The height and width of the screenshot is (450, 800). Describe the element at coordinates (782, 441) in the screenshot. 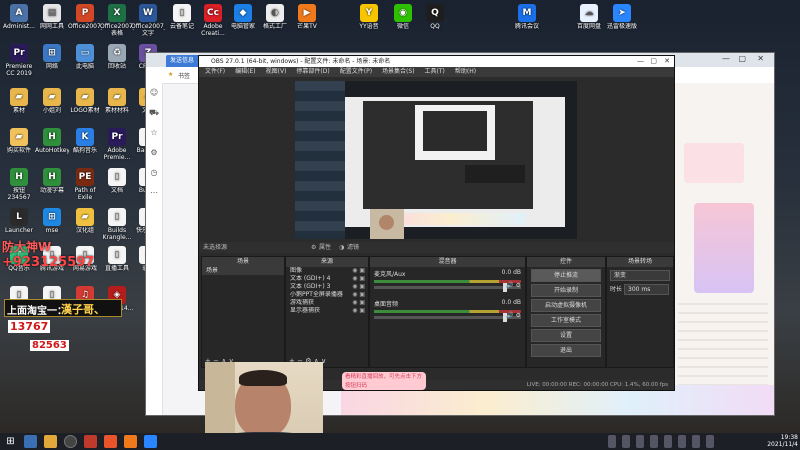

I see `clock: 19:38 2021/11/4` at that location.